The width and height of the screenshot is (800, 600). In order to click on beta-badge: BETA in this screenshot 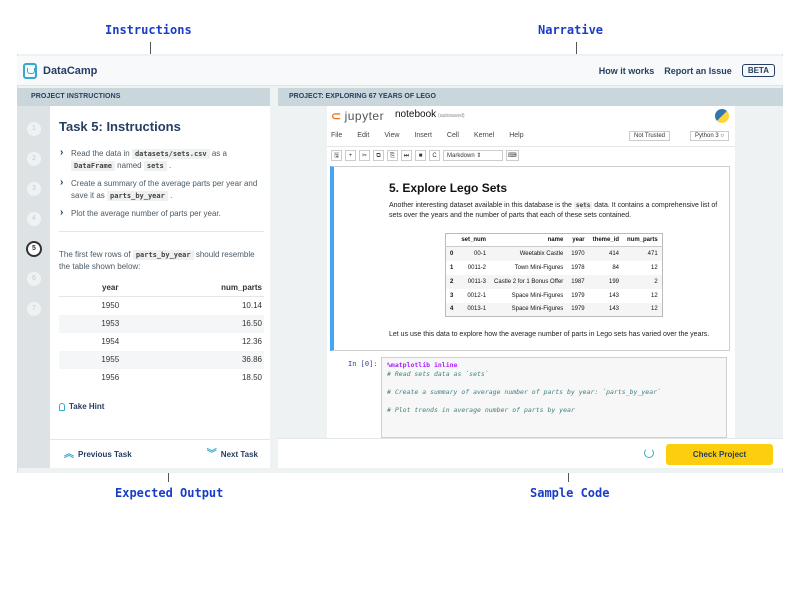, I will do `click(758, 70)`.